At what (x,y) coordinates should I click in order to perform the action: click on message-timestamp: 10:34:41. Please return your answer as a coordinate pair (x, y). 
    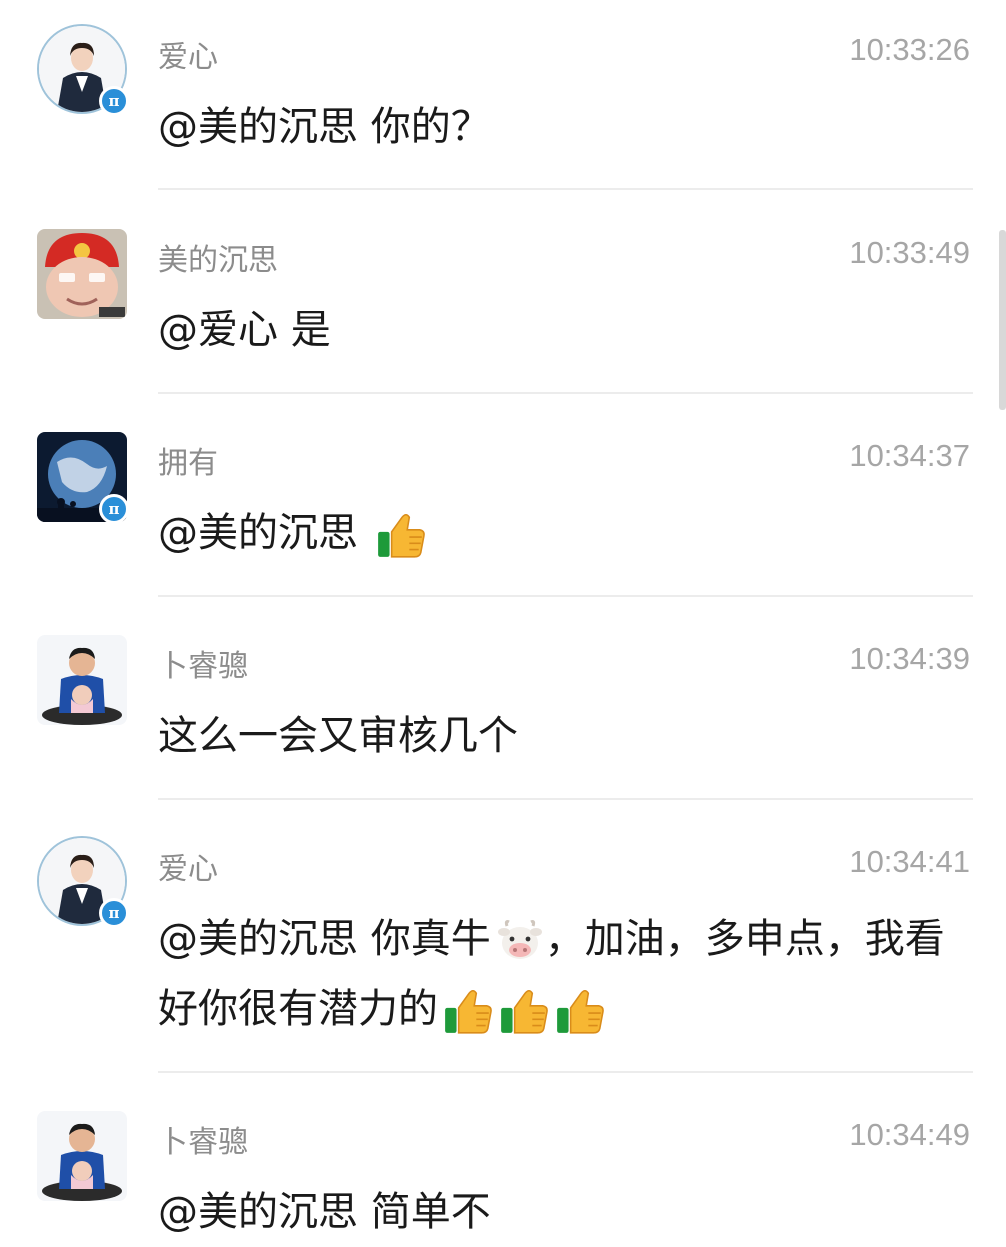
    Looking at the image, I should click on (909, 861).